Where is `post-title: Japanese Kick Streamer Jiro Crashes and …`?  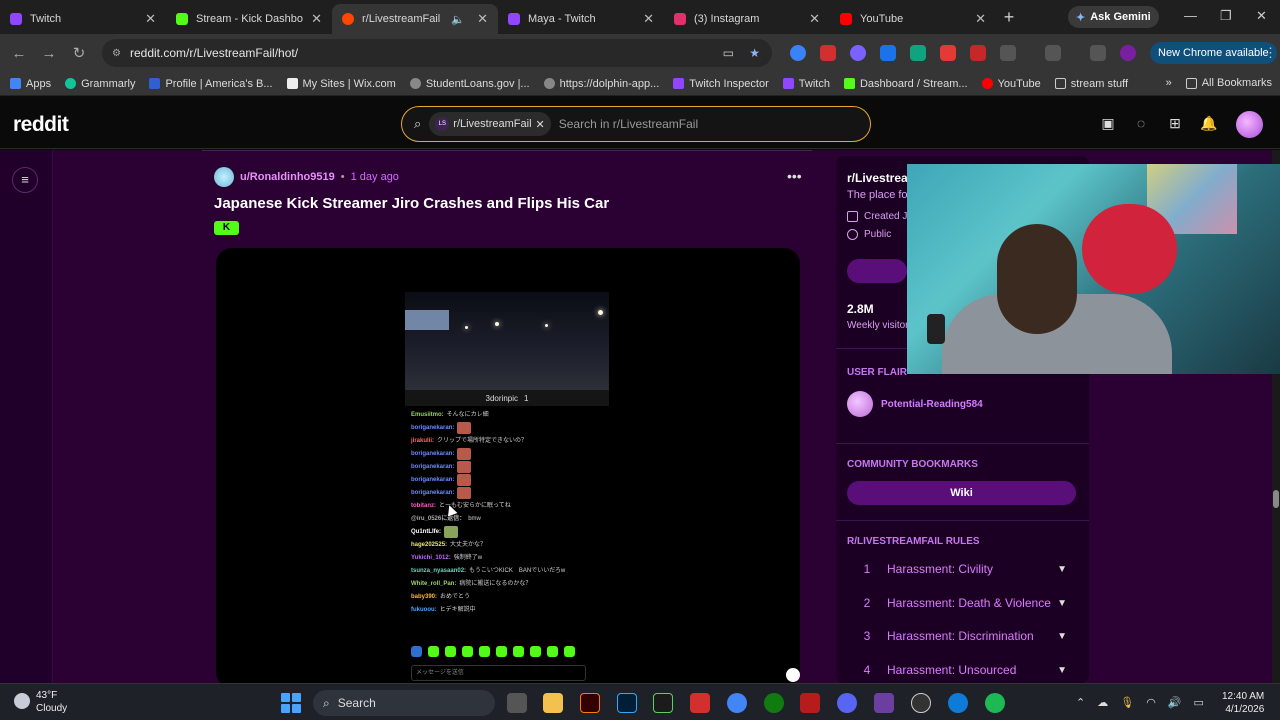 post-title: Japanese Kick Streamer Jiro Crashes and … is located at coordinates (411, 203).